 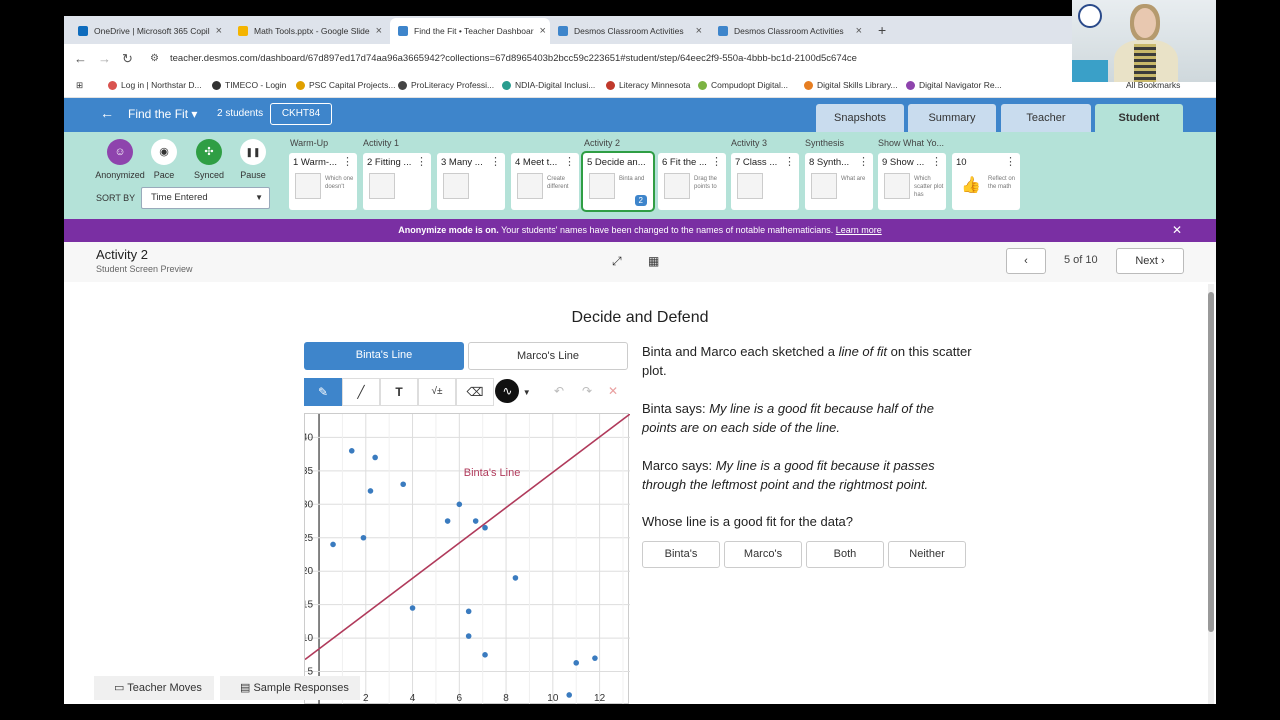 I want to click on teacher-moves-button: ▭ Teacher Moves, so click(x=154, y=688).